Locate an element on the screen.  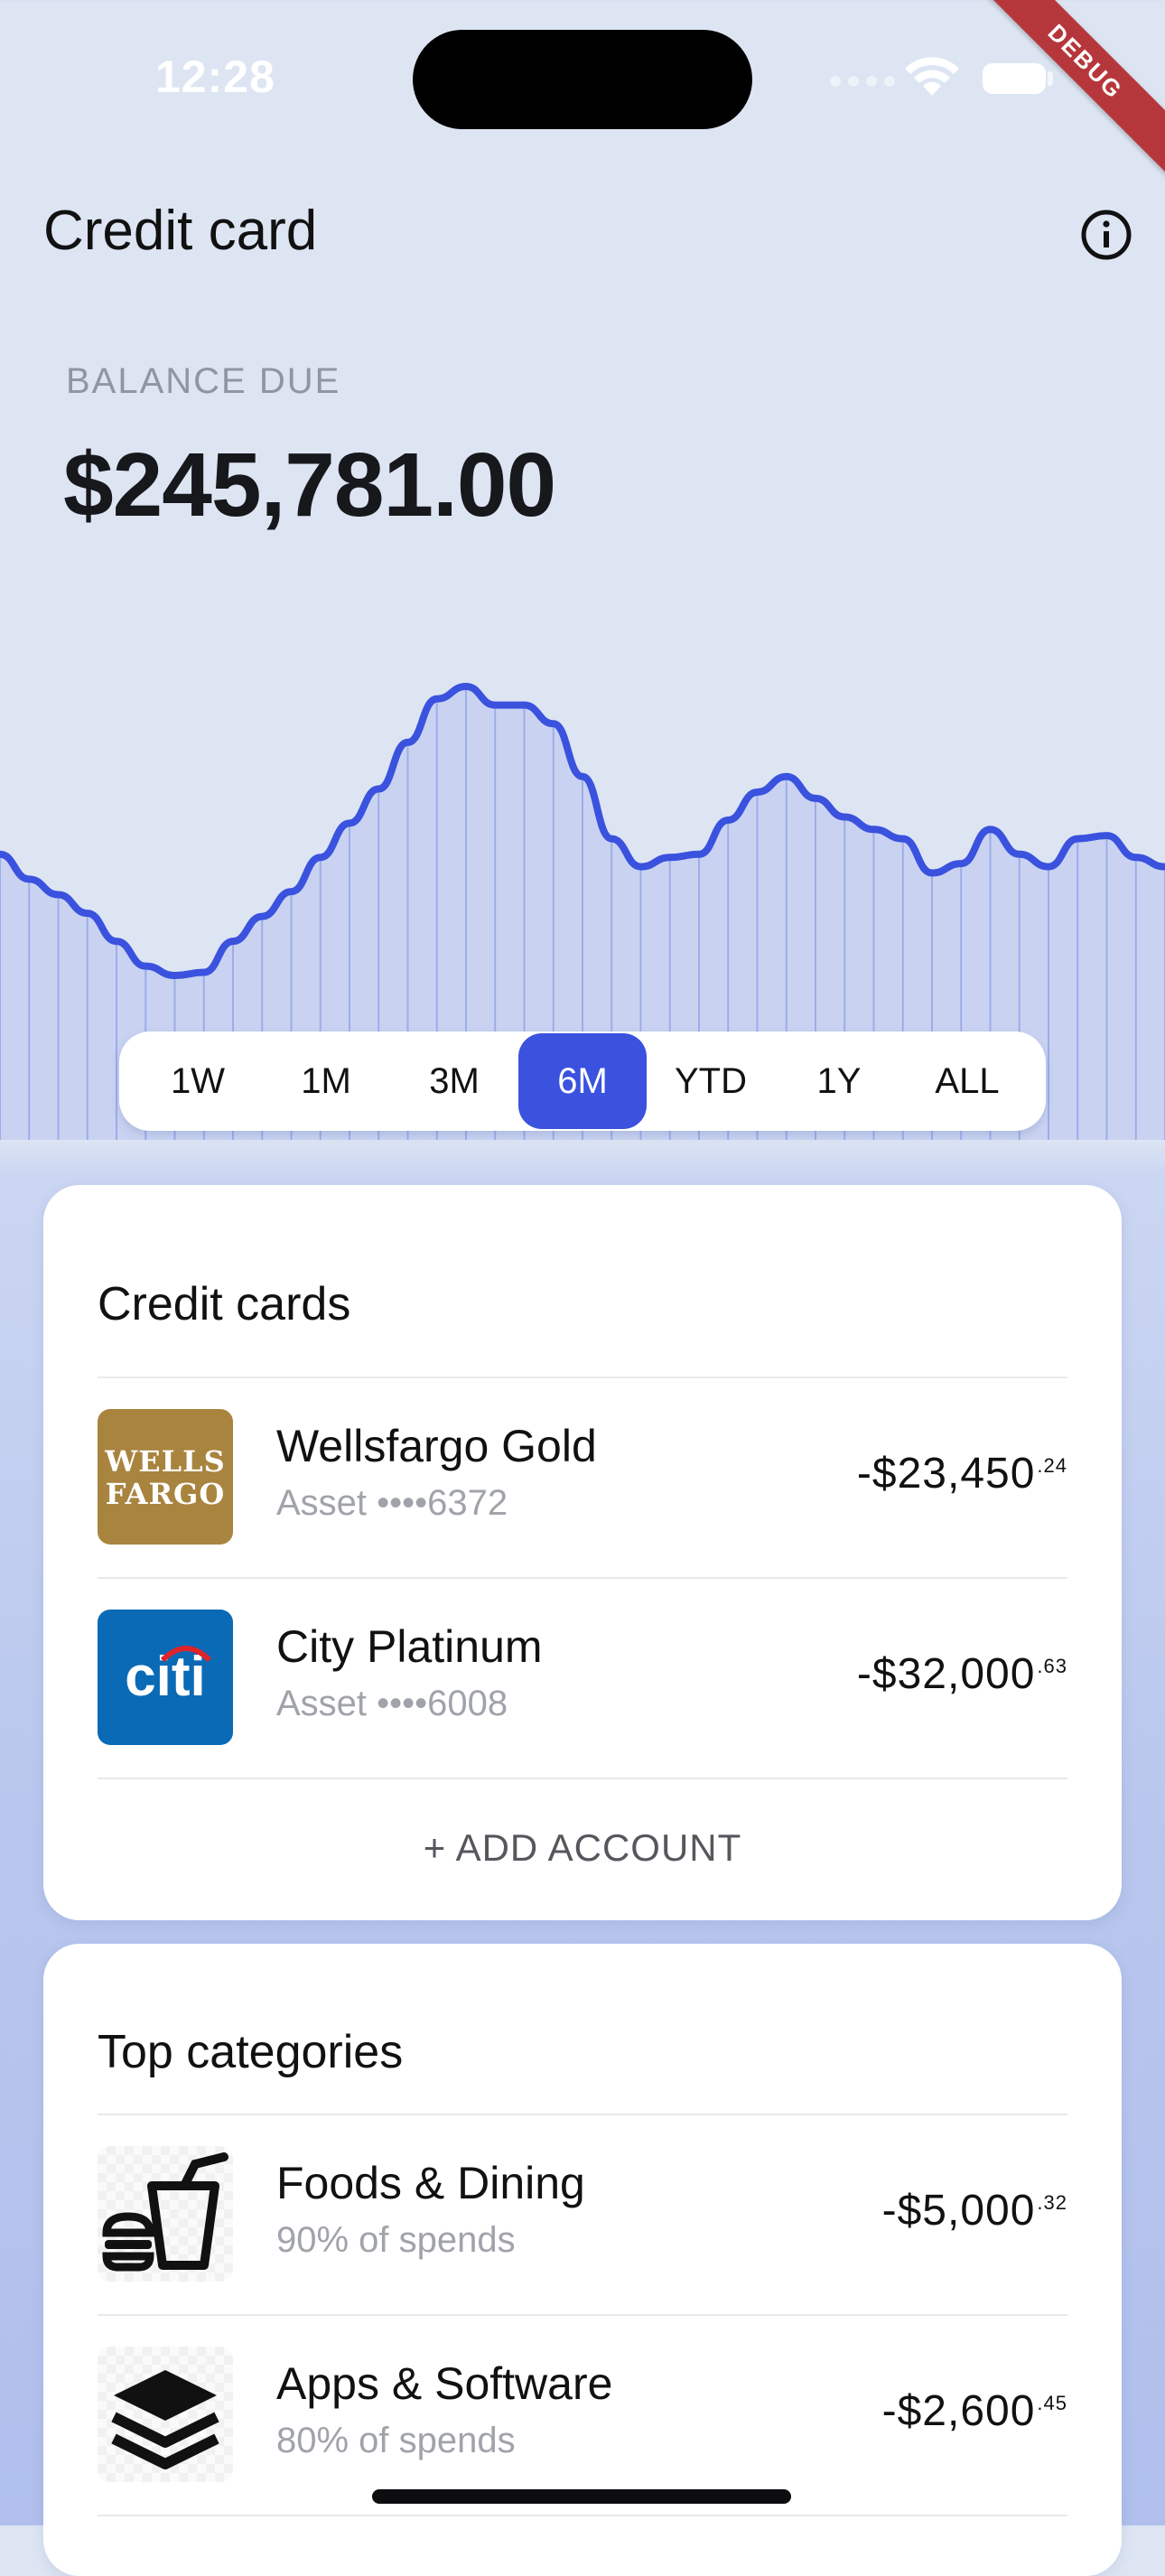
balance-label: BALANCE DUE is located at coordinates (203, 381).